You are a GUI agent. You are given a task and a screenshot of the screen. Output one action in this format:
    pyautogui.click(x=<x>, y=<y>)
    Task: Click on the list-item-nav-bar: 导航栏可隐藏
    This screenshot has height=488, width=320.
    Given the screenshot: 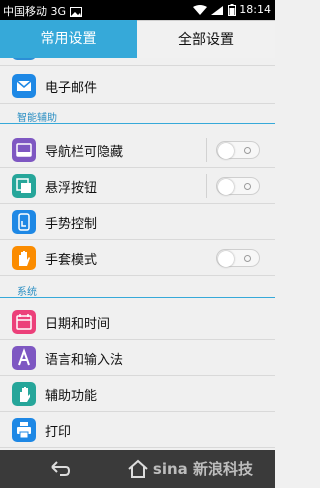 What is the action you would take?
    pyautogui.click(x=137, y=150)
    